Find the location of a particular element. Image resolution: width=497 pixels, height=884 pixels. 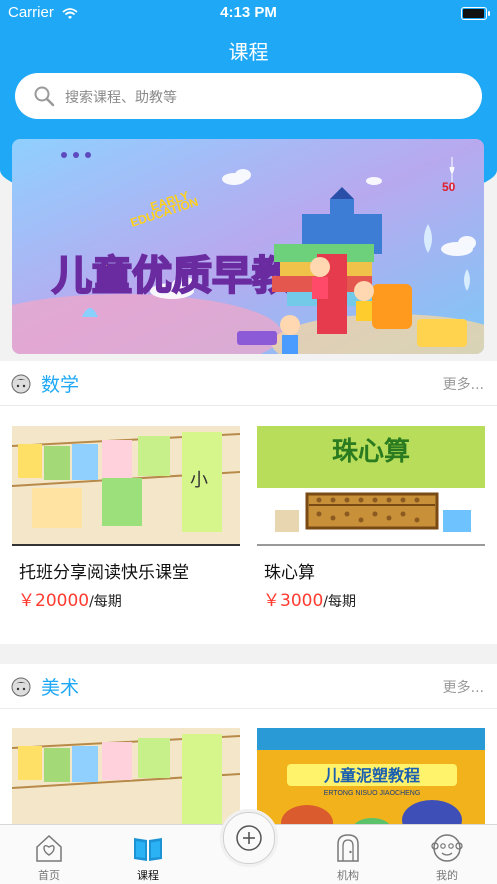

course-thumbnail: 珠心算 is located at coordinates (371, 486).